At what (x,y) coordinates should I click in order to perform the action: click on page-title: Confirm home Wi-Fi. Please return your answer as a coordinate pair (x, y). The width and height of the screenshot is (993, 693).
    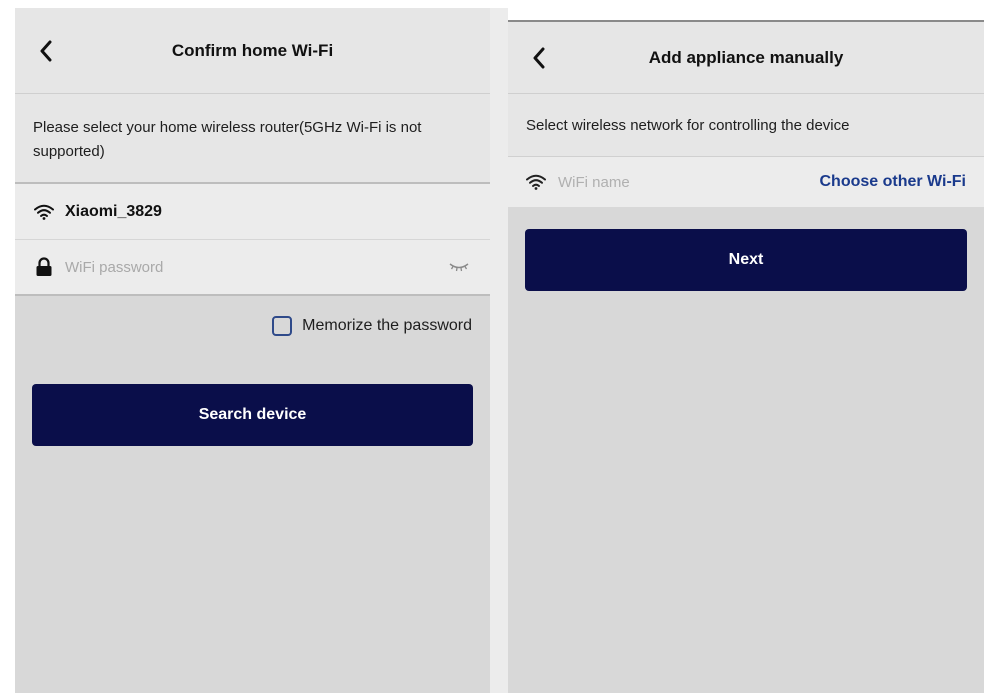
    Looking at the image, I should click on (252, 50).